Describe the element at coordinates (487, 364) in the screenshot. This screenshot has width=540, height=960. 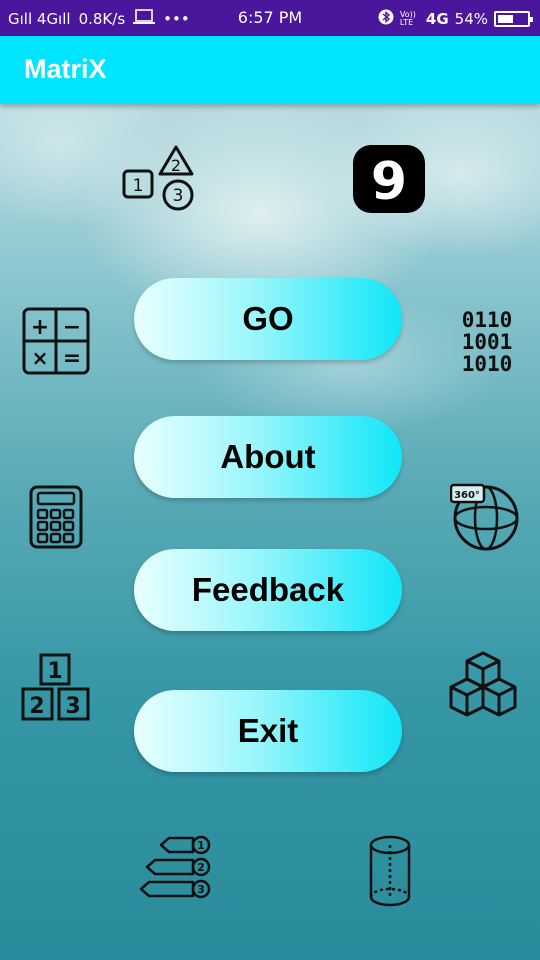
I see `binary-row-3: 1010` at that location.